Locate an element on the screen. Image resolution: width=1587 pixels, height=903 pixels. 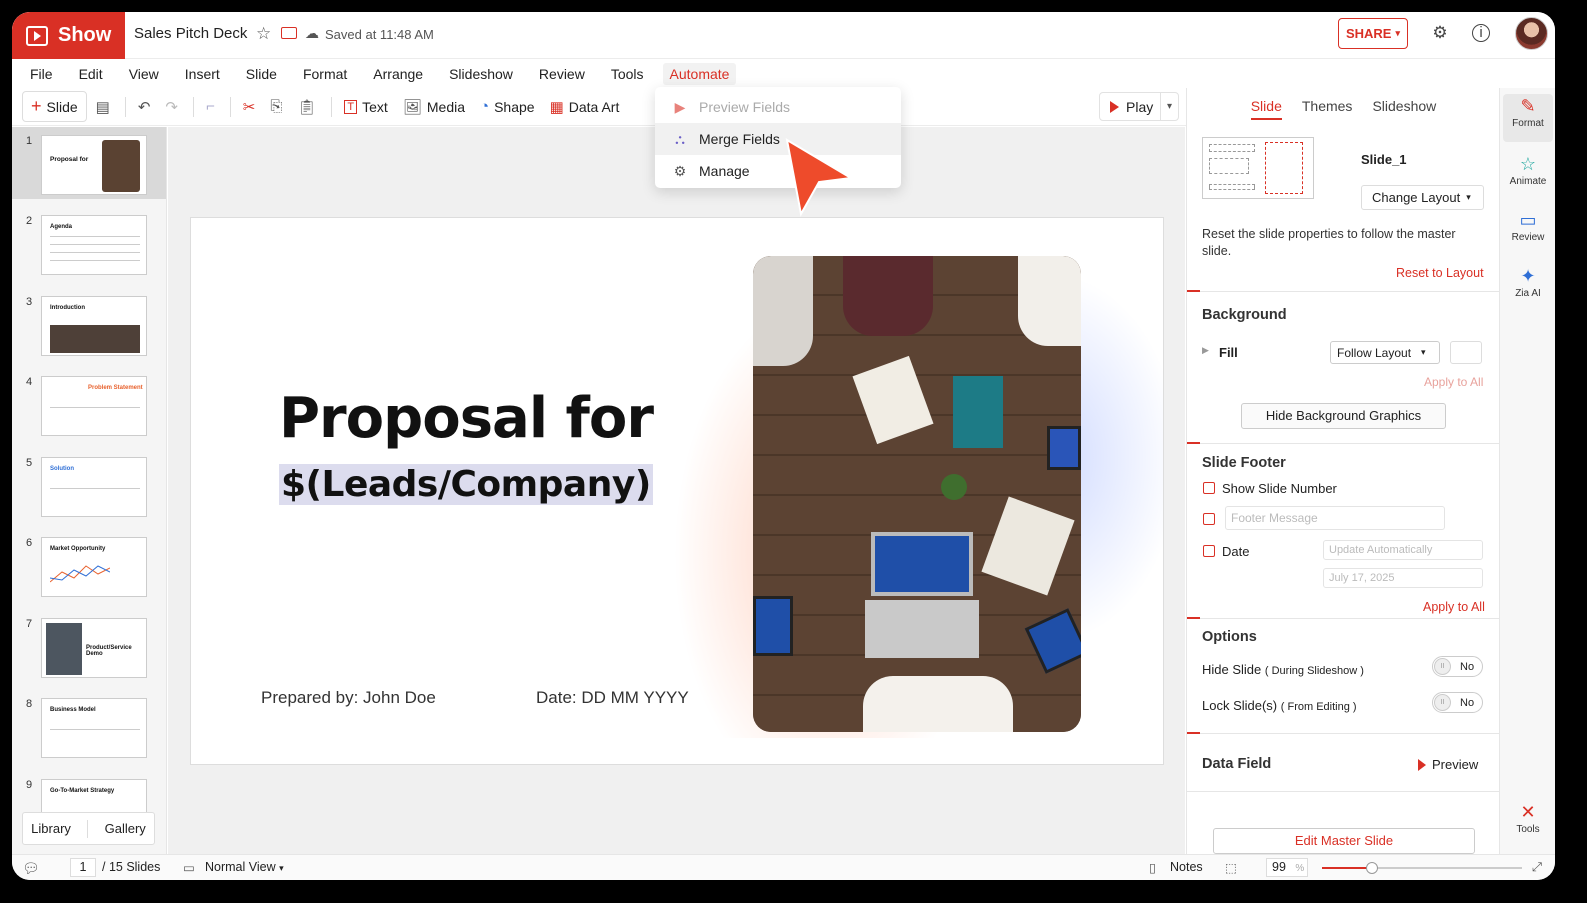
slide-title: Proposal for is located at coordinates (466, 418).